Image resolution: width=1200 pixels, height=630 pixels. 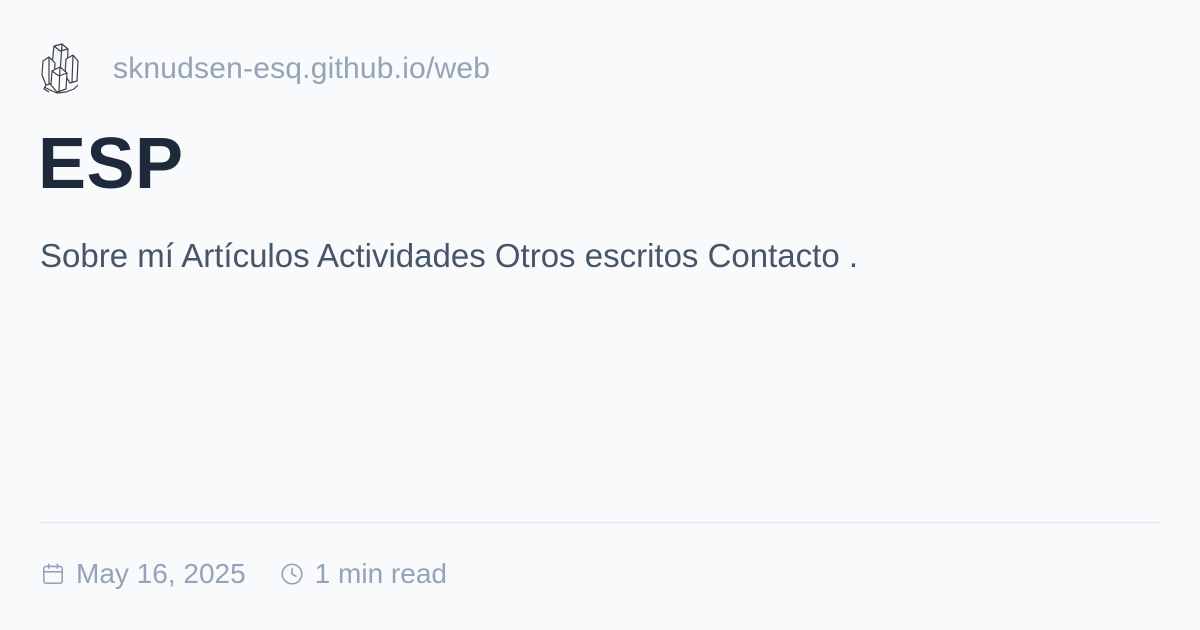 I want to click on read-time-text: 1 min read, so click(x=380, y=573).